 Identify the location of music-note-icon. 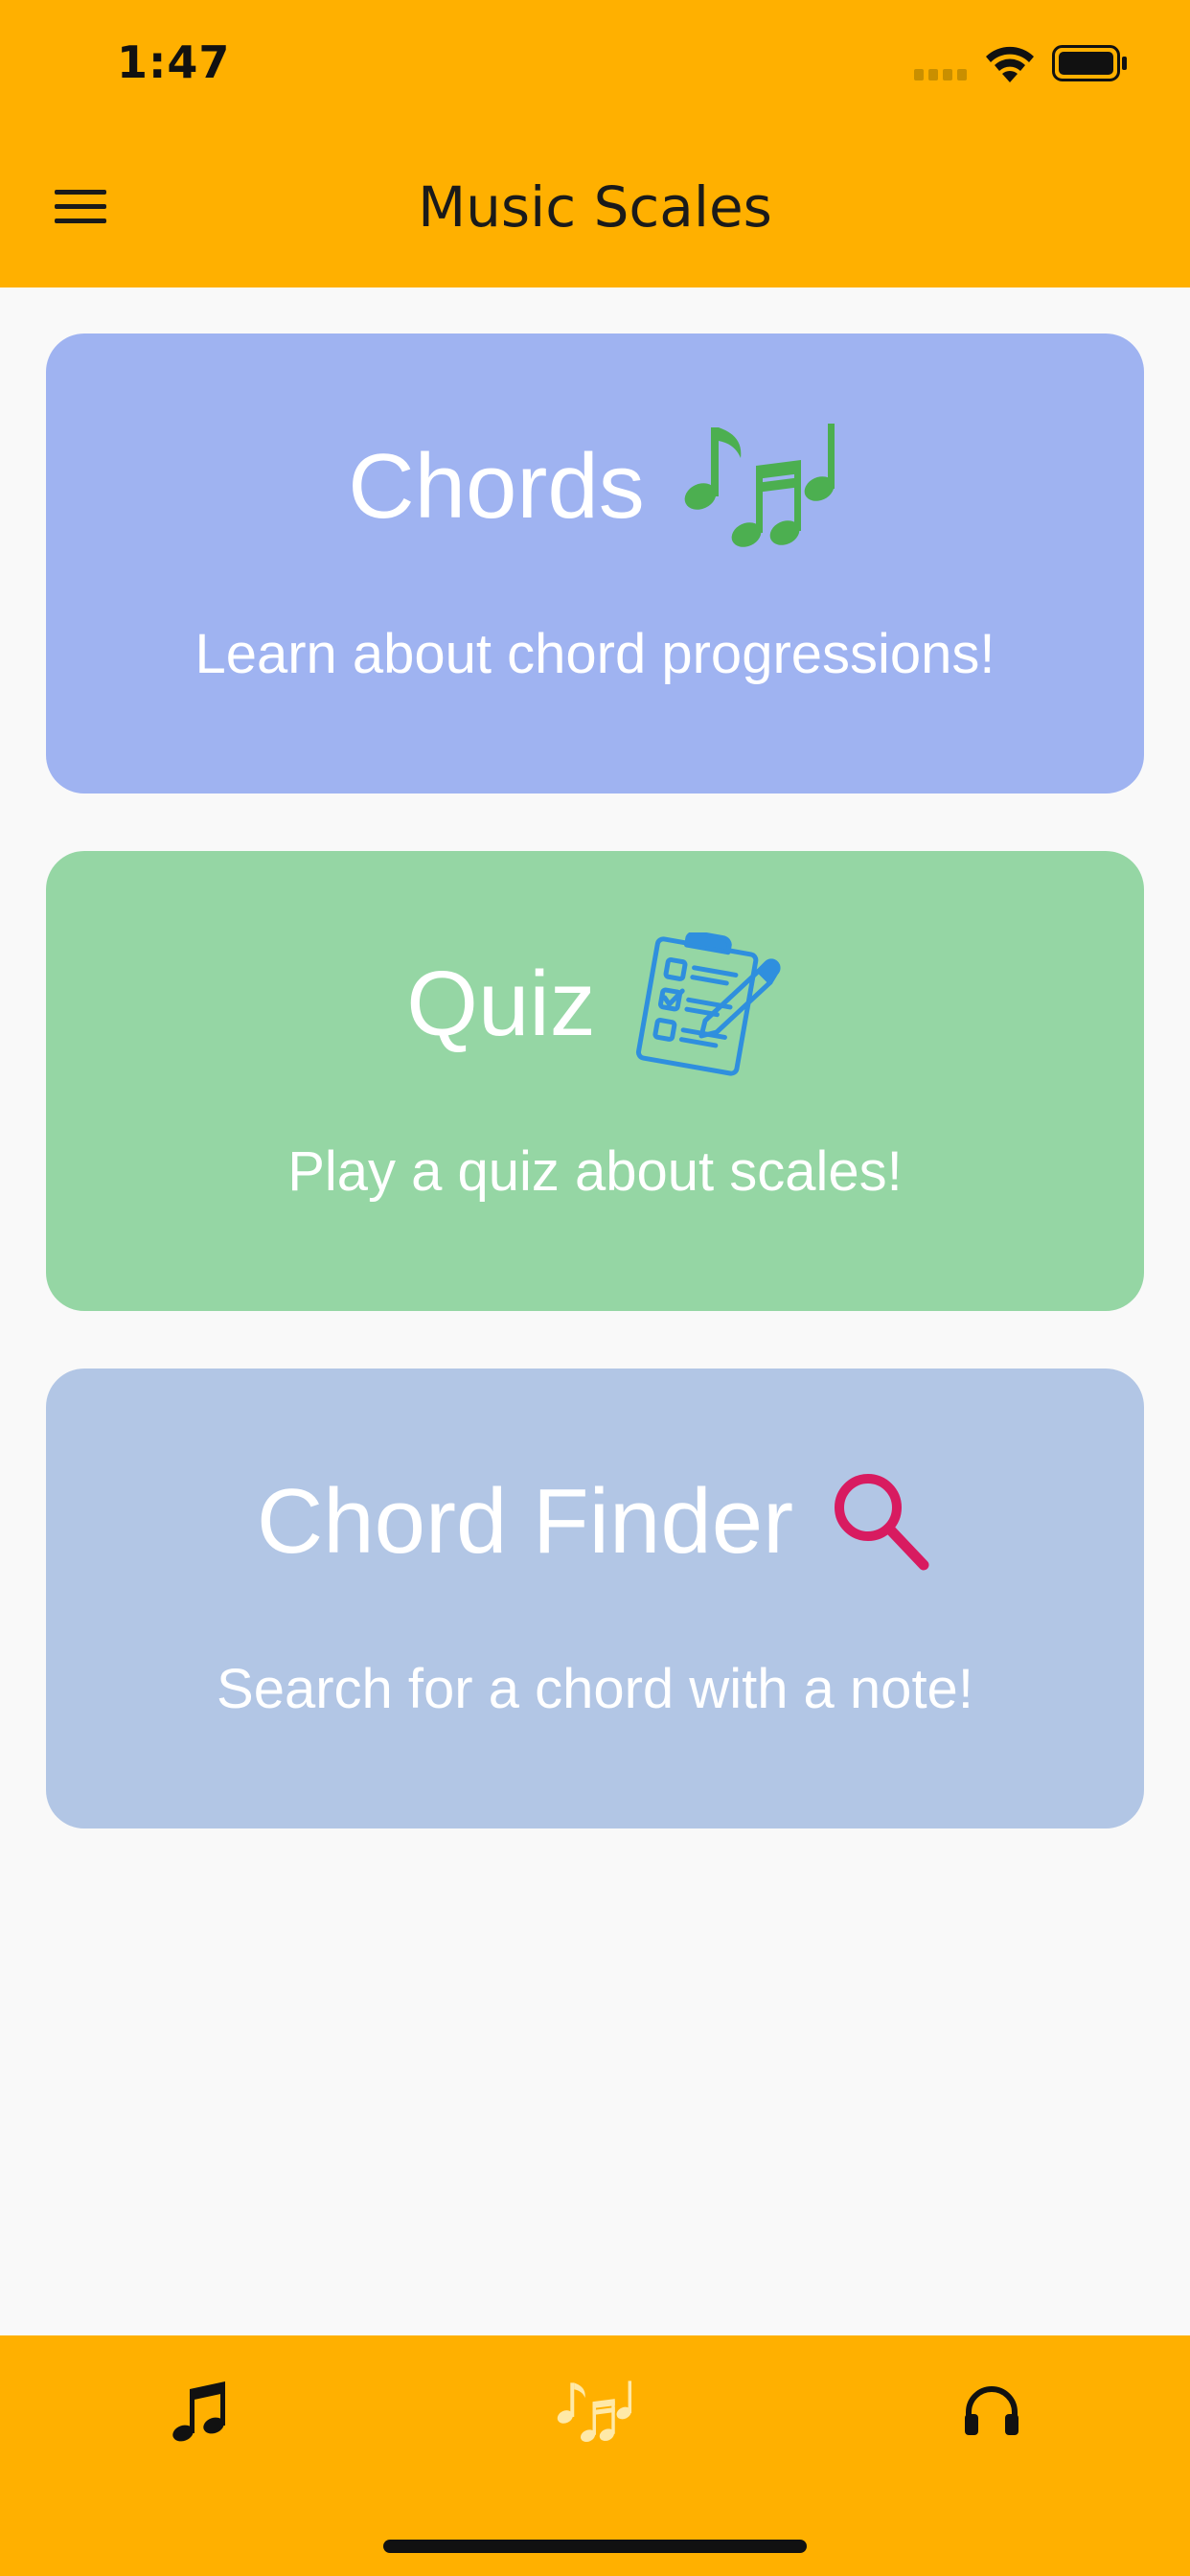
(199, 2411).